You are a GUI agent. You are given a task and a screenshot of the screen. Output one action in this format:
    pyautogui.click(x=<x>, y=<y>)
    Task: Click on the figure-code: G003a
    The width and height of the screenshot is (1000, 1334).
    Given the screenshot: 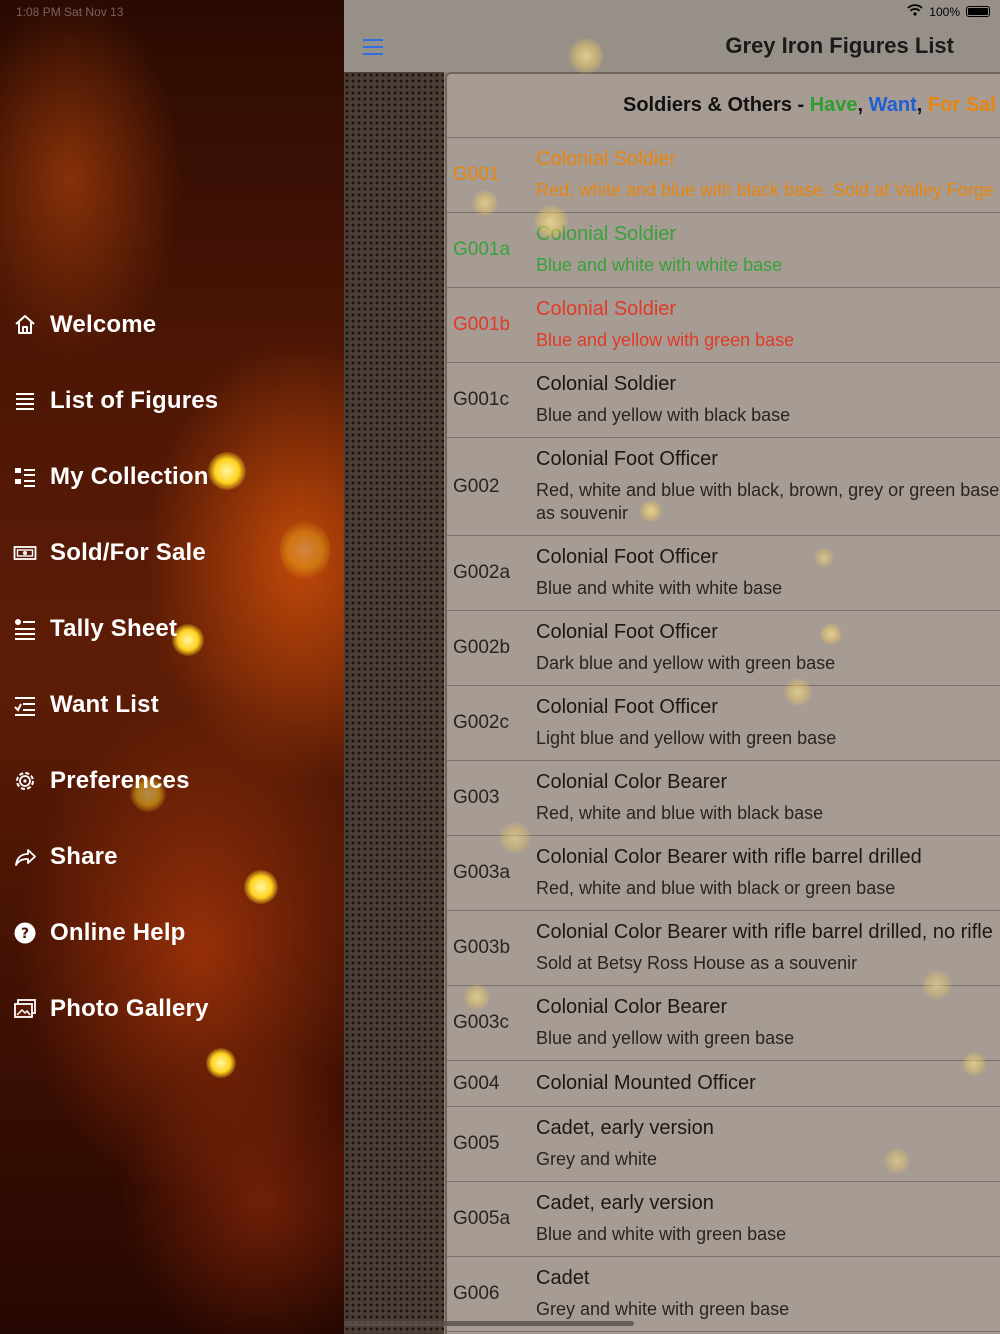 What is the action you would take?
    pyautogui.click(x=482, y=872)
    